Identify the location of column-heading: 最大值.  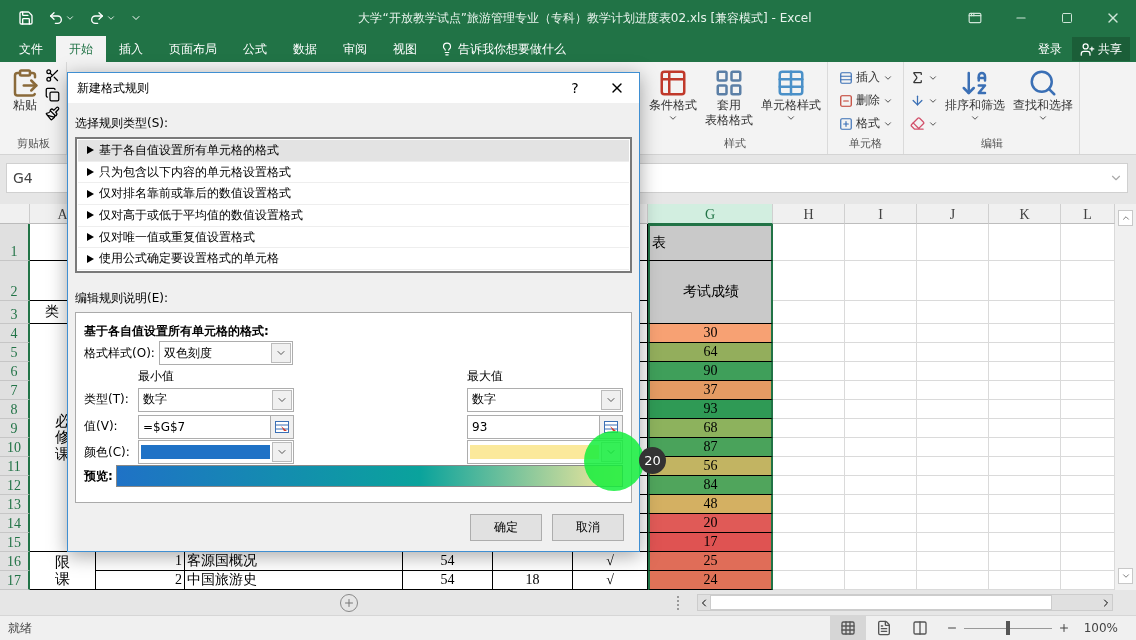
(485, 376).